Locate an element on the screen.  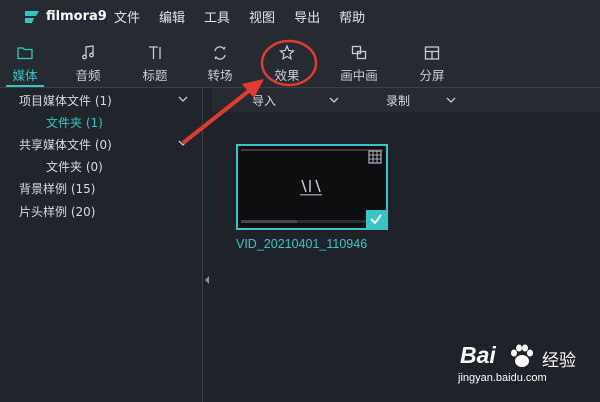
module-toolbar: 媒体 音频 标题 转场 效果 画中画 分屏 is located at coordinates (300, 60).